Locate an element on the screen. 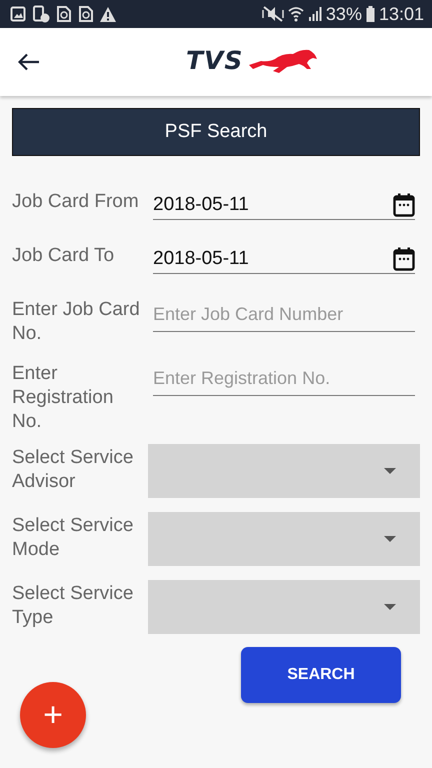 This screenshot has width=432, height=768. page-title: PSF Search is located at coordinates (216, 132).